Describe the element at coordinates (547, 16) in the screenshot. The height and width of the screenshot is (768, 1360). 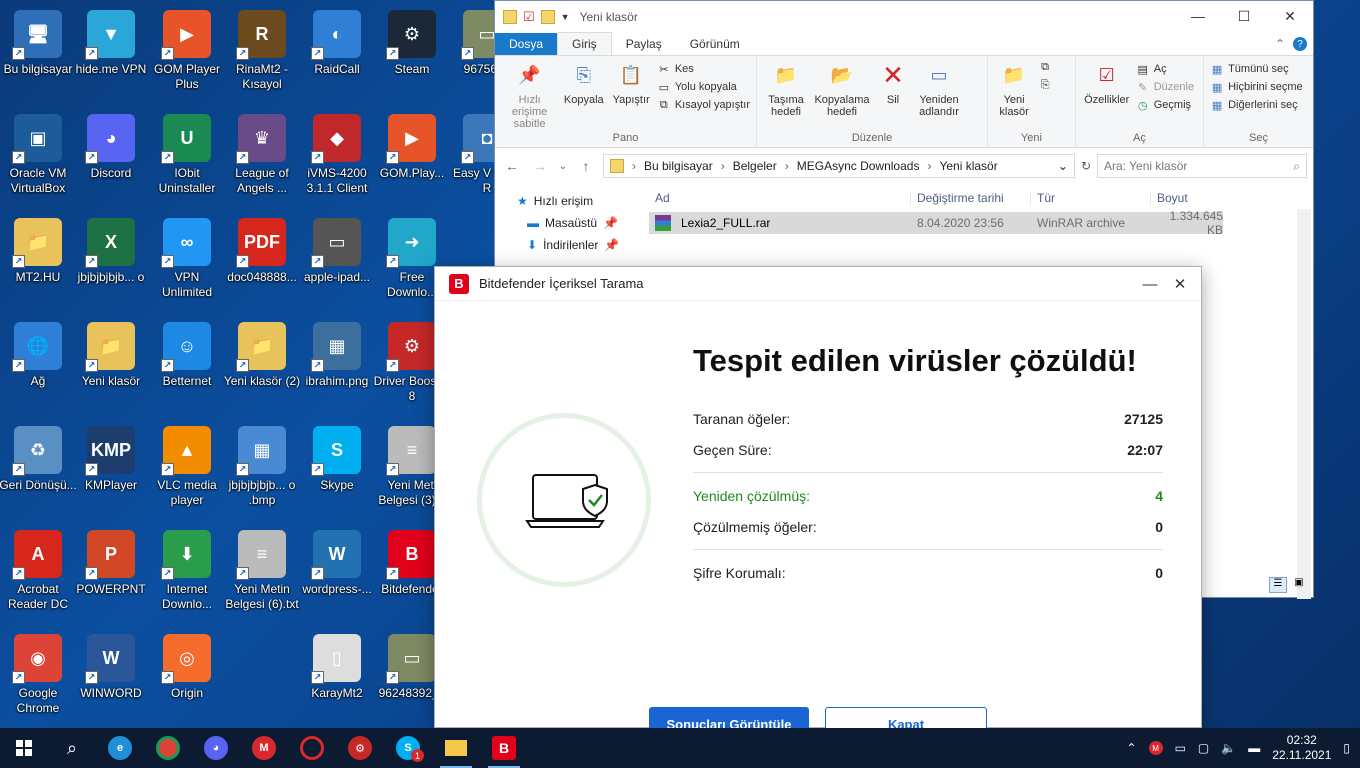
I see `new-folder-icon` at that location.